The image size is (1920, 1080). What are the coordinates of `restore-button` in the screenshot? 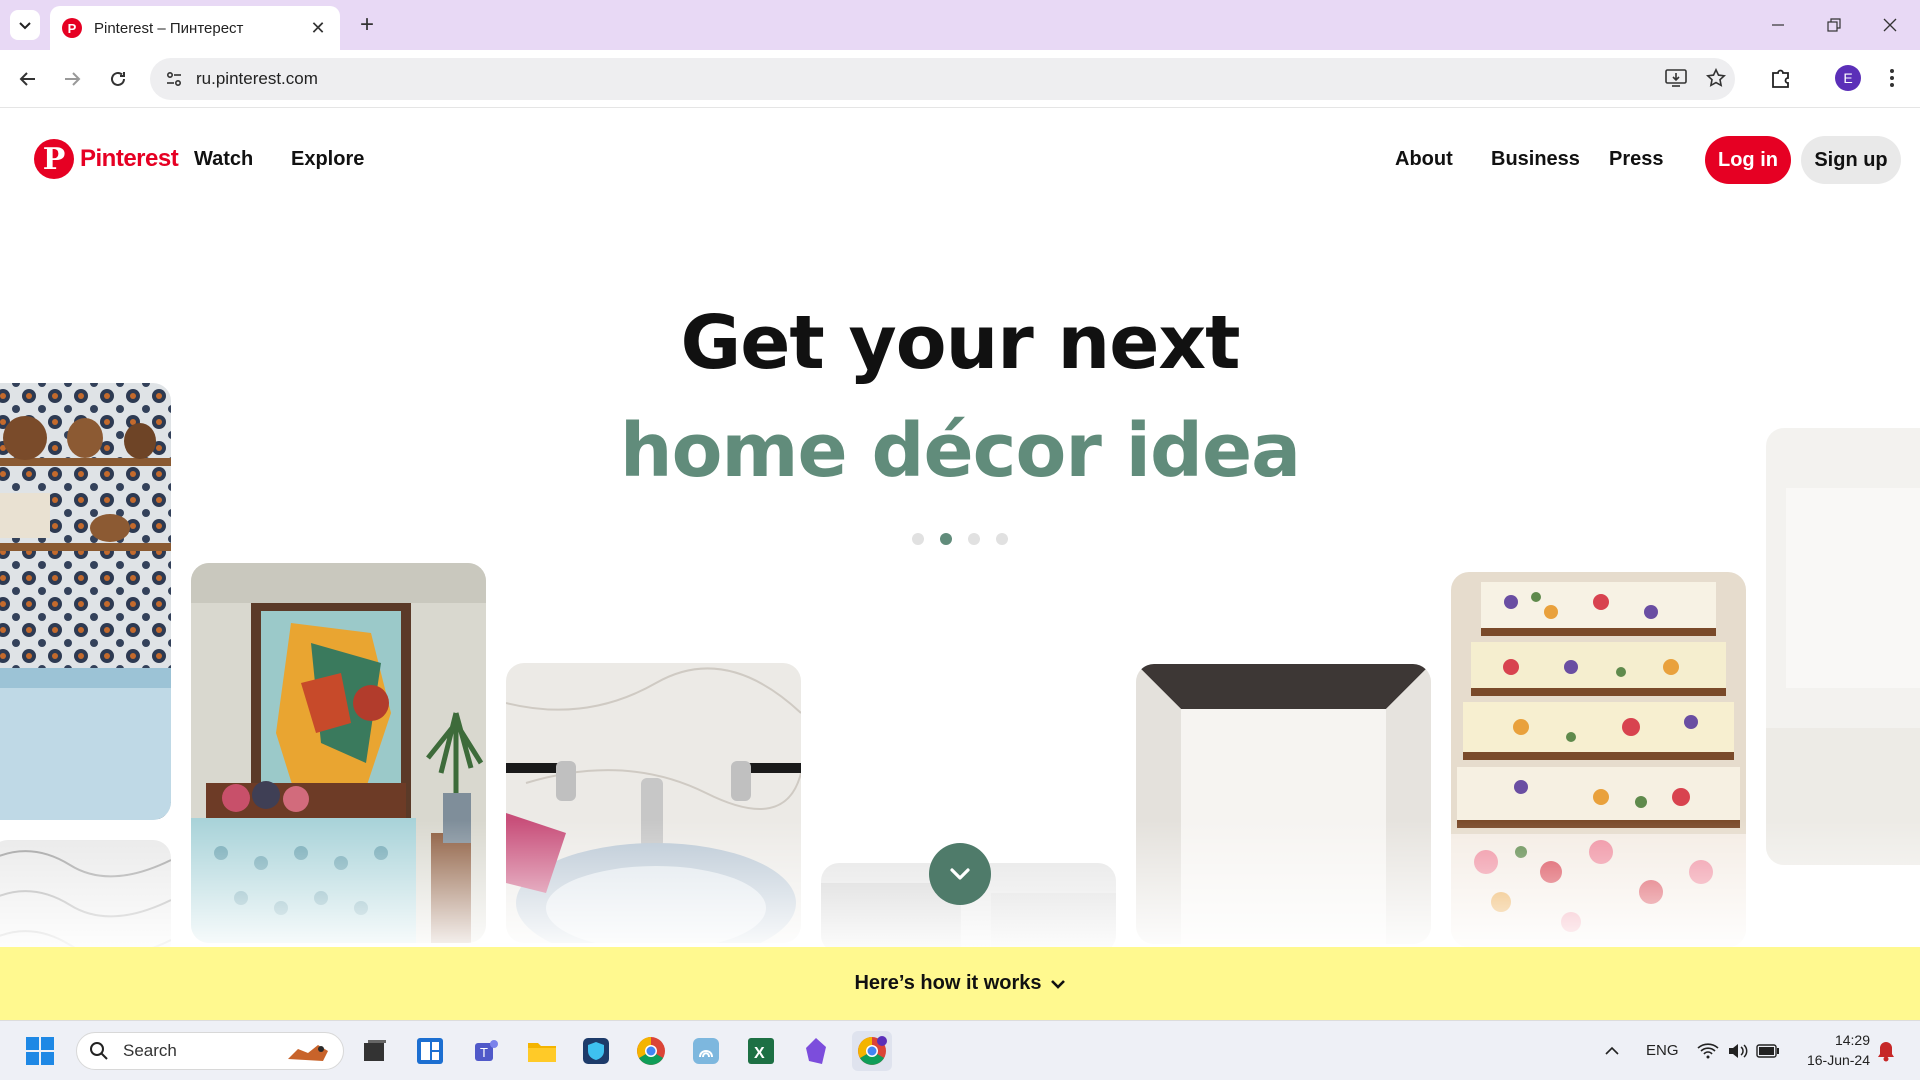 It's located at (1834, 25).